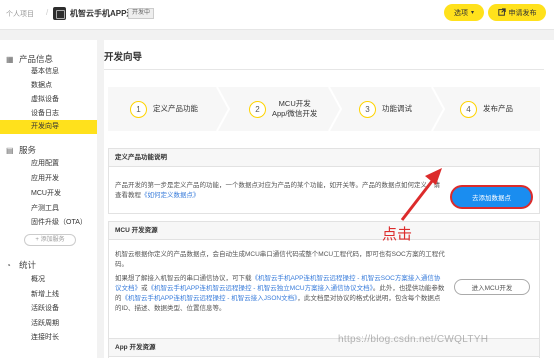 The height and width of the screenshot is (358, 554). What do you see at coordinates (48, 127) in the screenshot?
I see `sidebar-item-dev-wizard: 开发向导` at bounding box center [48, 127].